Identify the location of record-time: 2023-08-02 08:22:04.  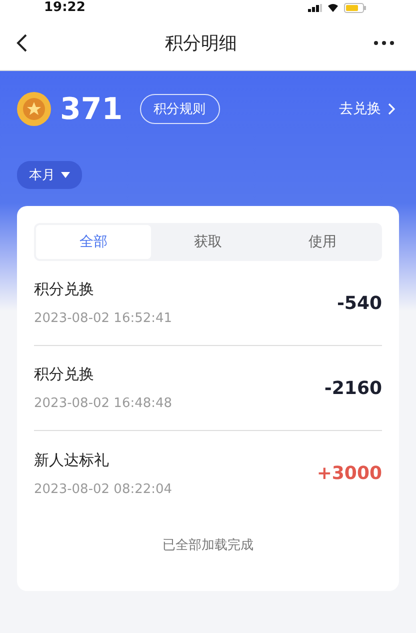
(103, 489).